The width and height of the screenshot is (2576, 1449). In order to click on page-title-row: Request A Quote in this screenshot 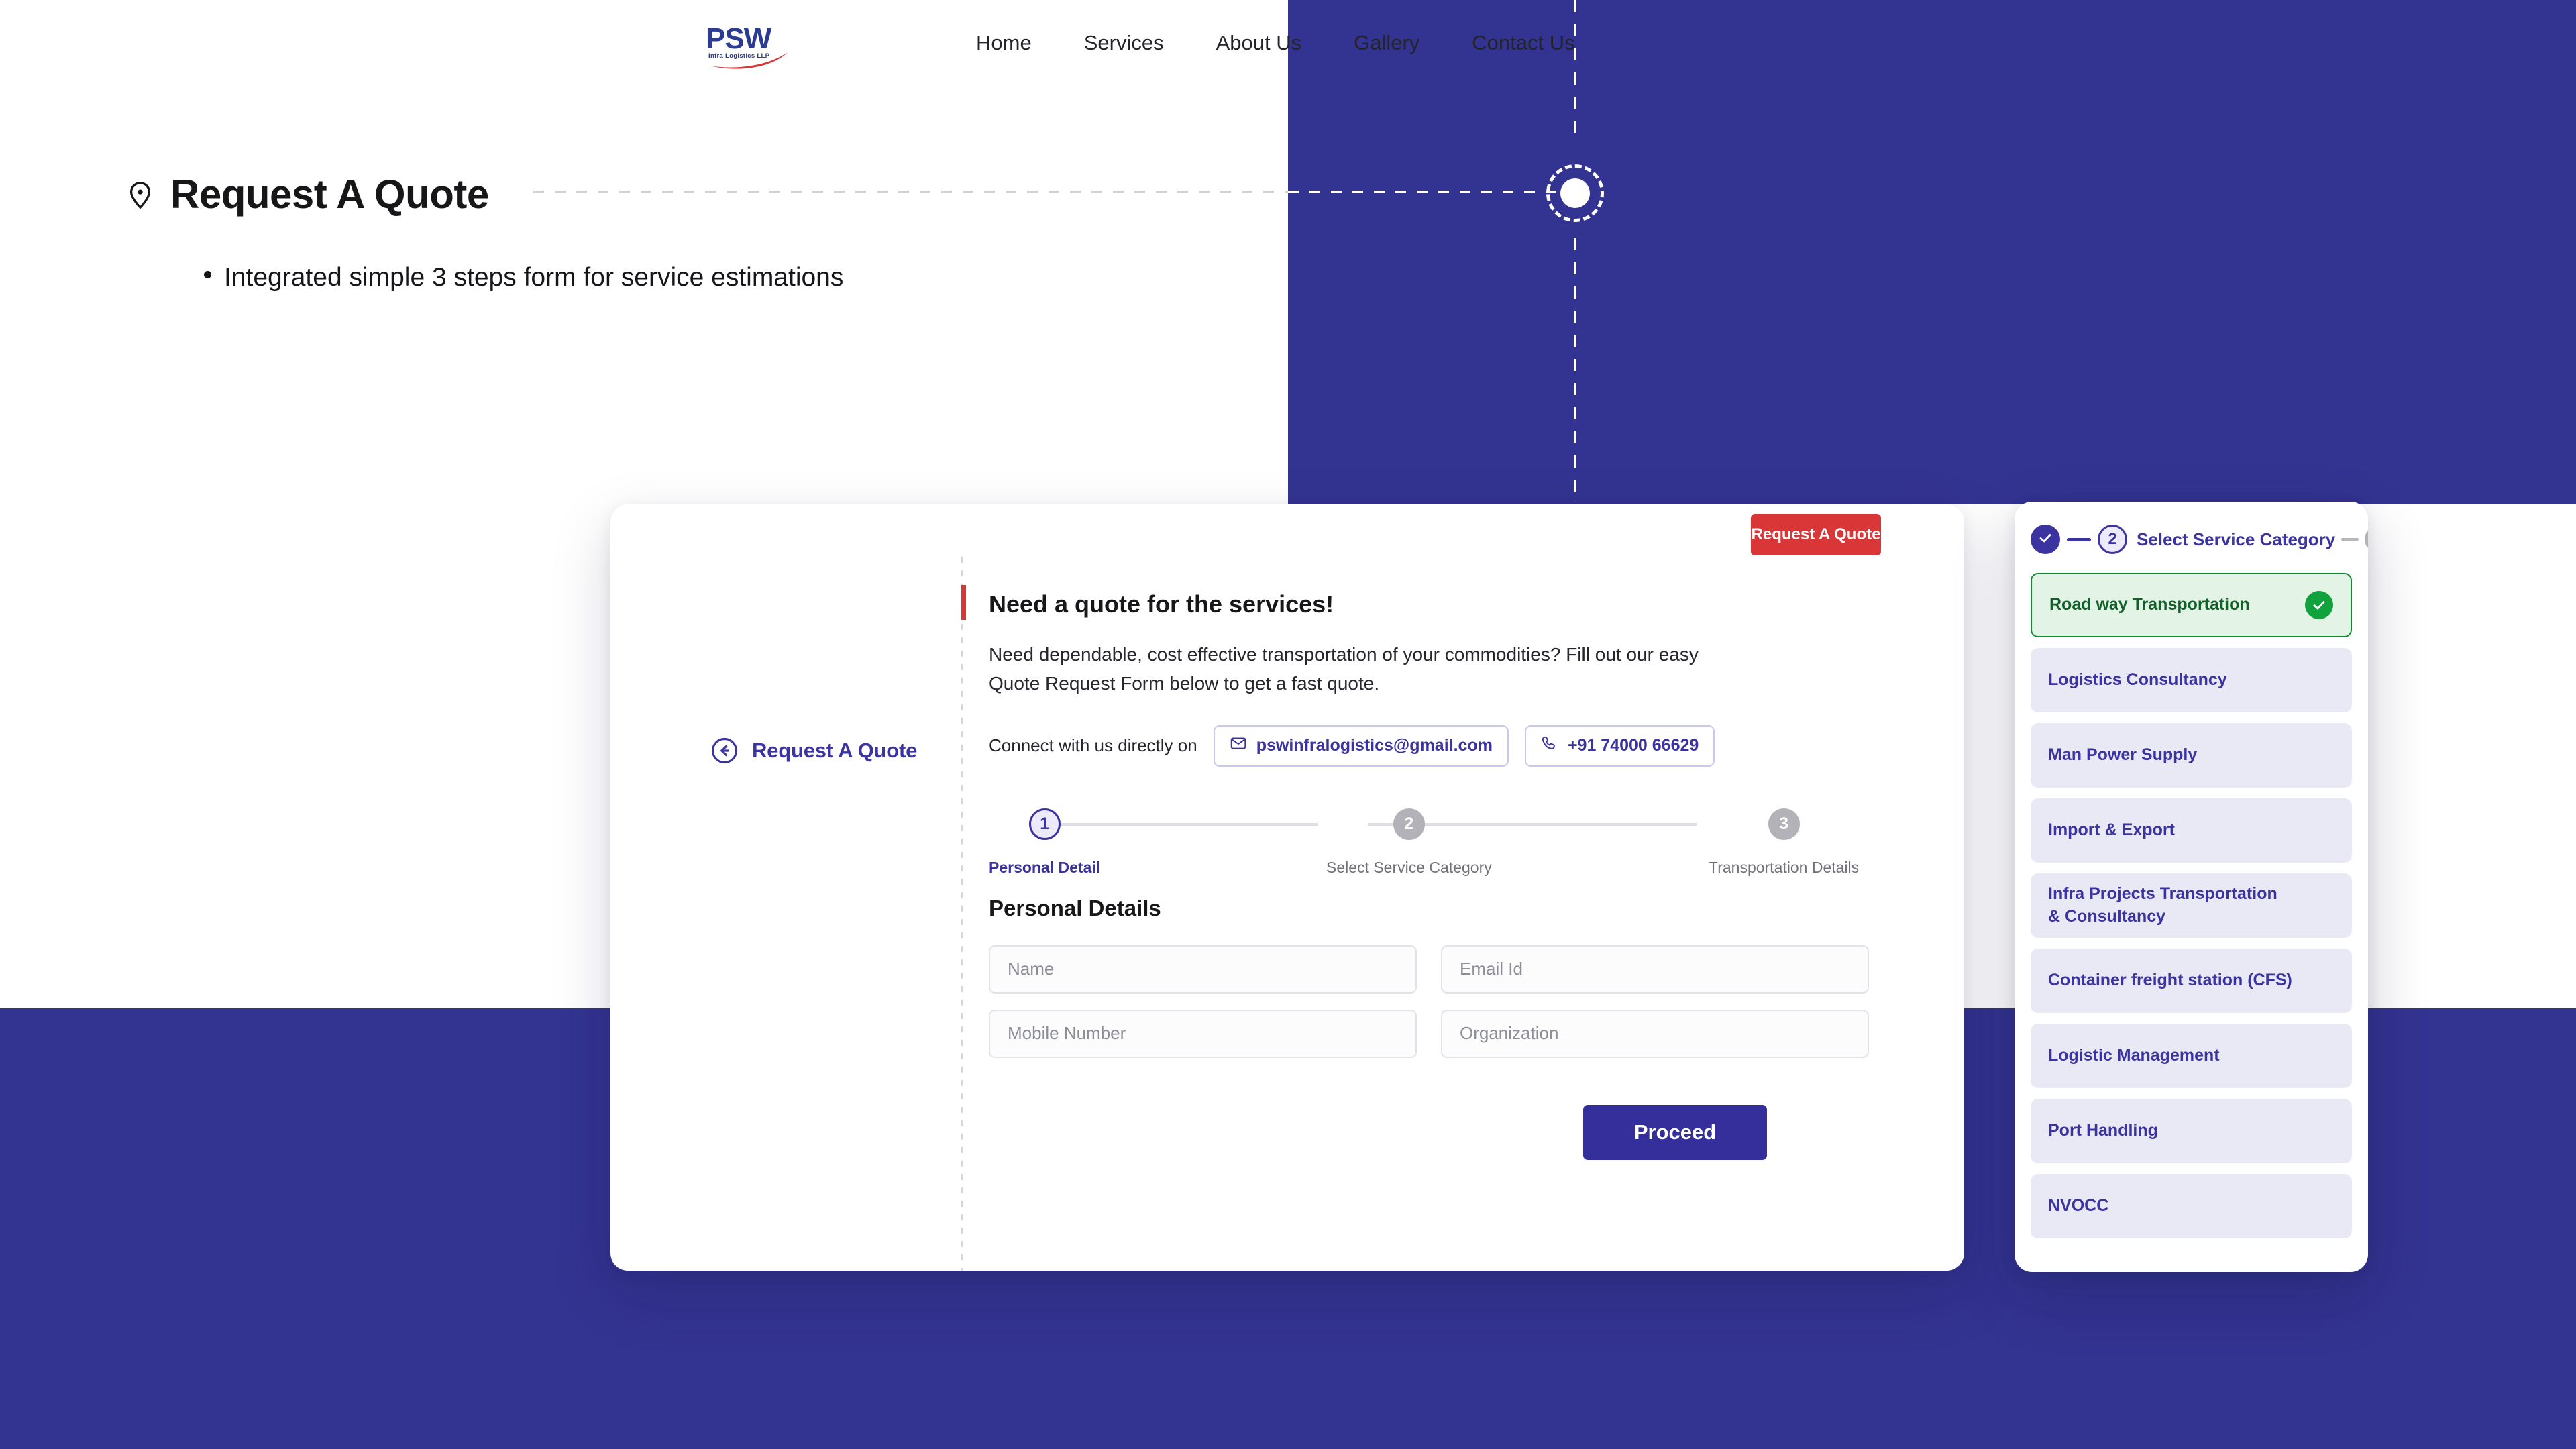, I will do `click(307, 194)`.